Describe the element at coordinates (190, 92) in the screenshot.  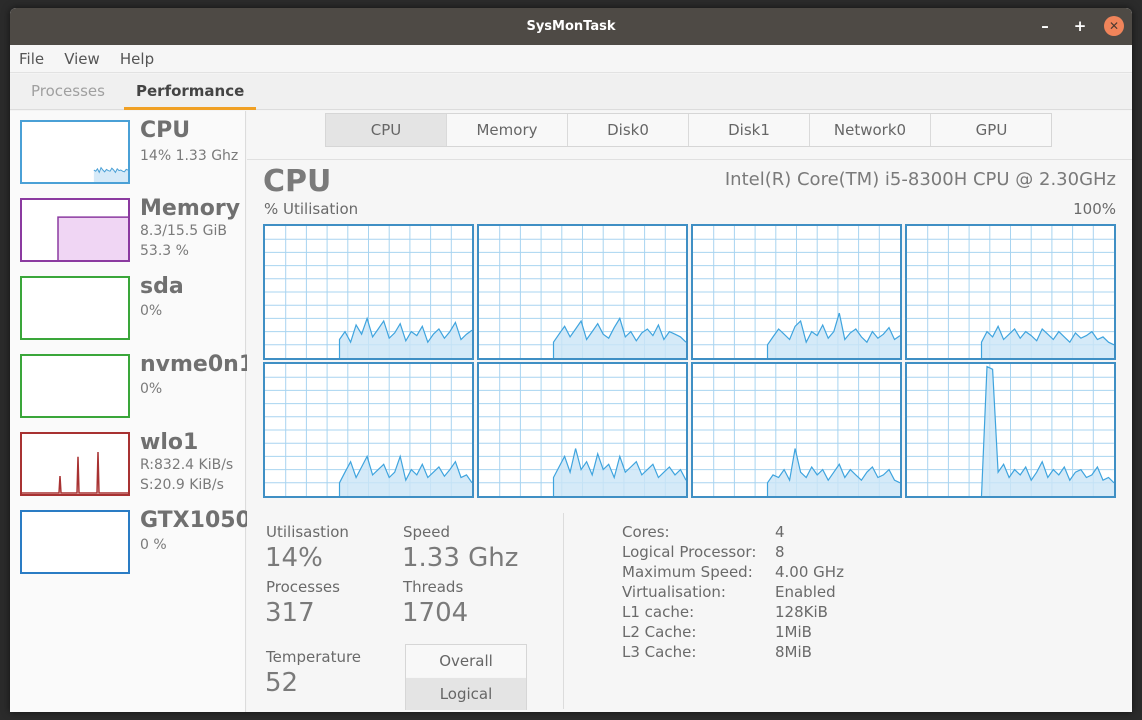
I see `tab-performance: Performance` at that location.